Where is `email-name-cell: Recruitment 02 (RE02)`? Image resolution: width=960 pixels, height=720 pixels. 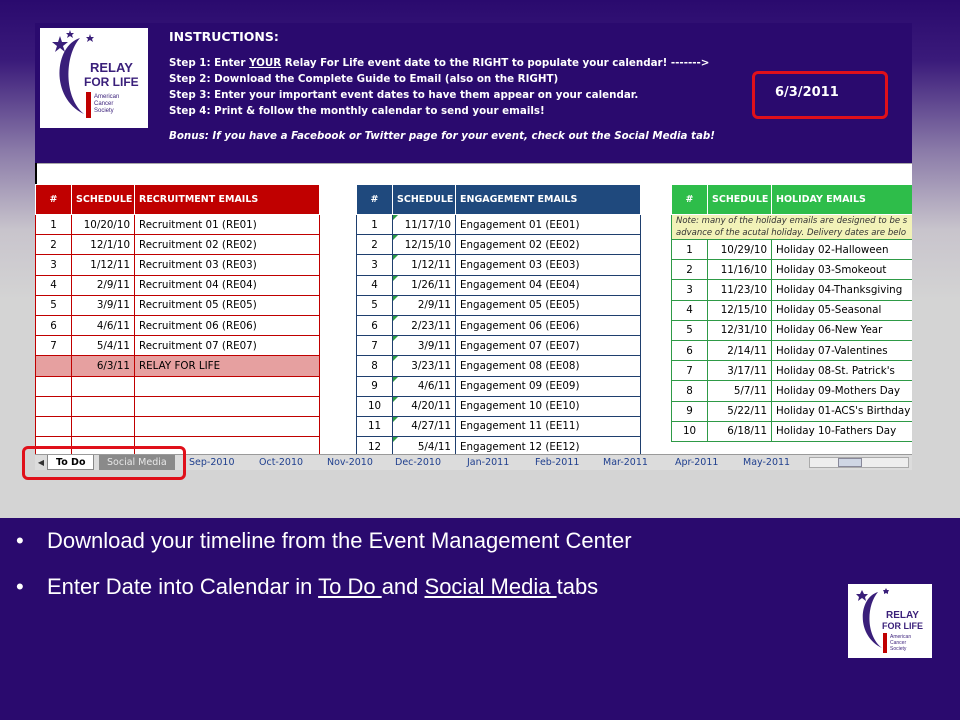 email-name-cell: Recruitment 02 (RE02) is located at coordinates (227, 245).